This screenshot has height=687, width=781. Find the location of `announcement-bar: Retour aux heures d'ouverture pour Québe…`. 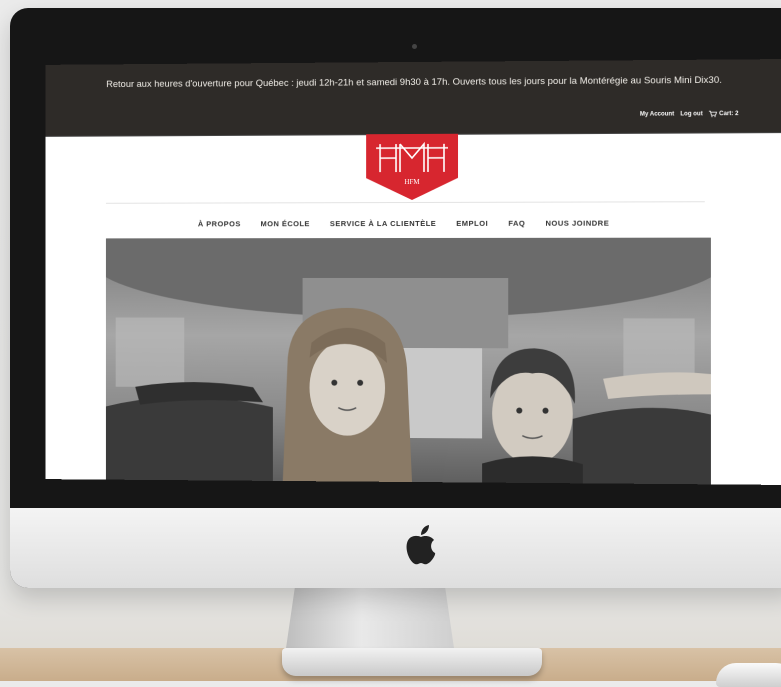

announcement-bar: Retour aux heures d'ouverture pour Québe… is located at coordinates (413, 82).